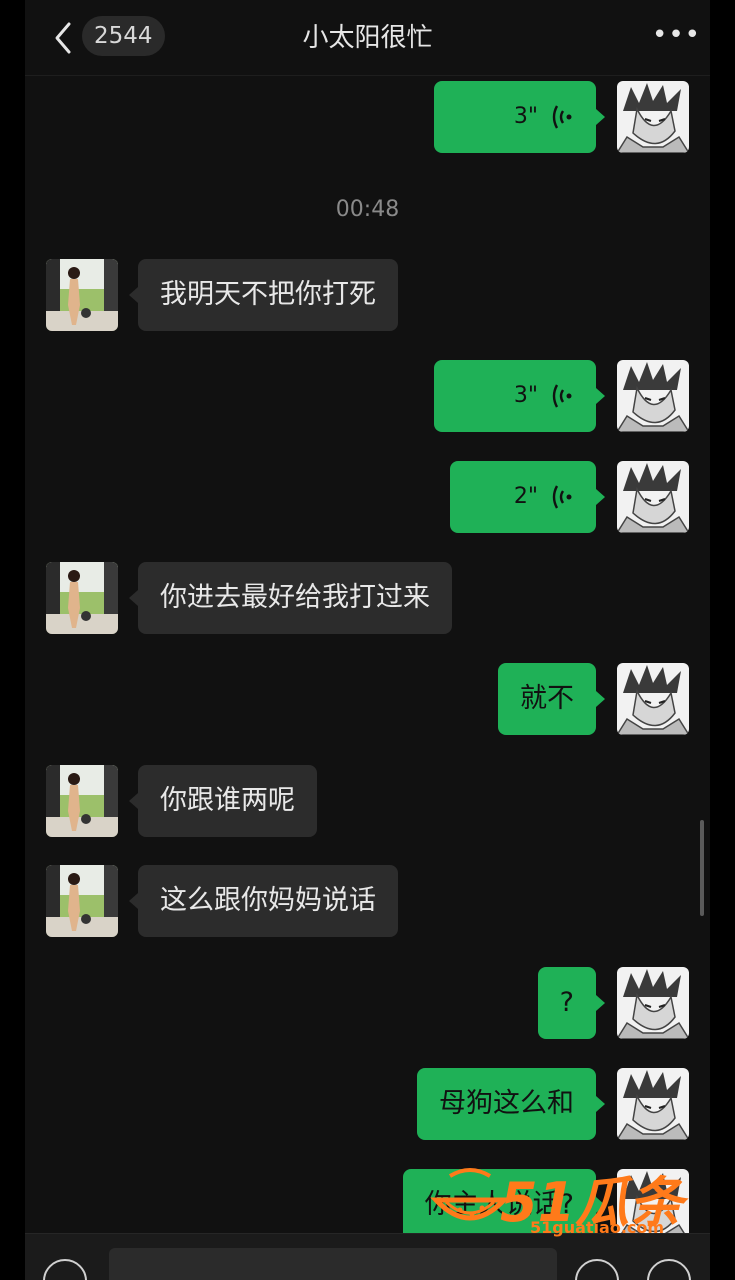 This screenshot has width=735, height=1280. What do you see at coordinates (223, 801) in the screenshot?
I see `incoming-message-bubble: 你跟谁两呢` at bounding box center [223, 801].